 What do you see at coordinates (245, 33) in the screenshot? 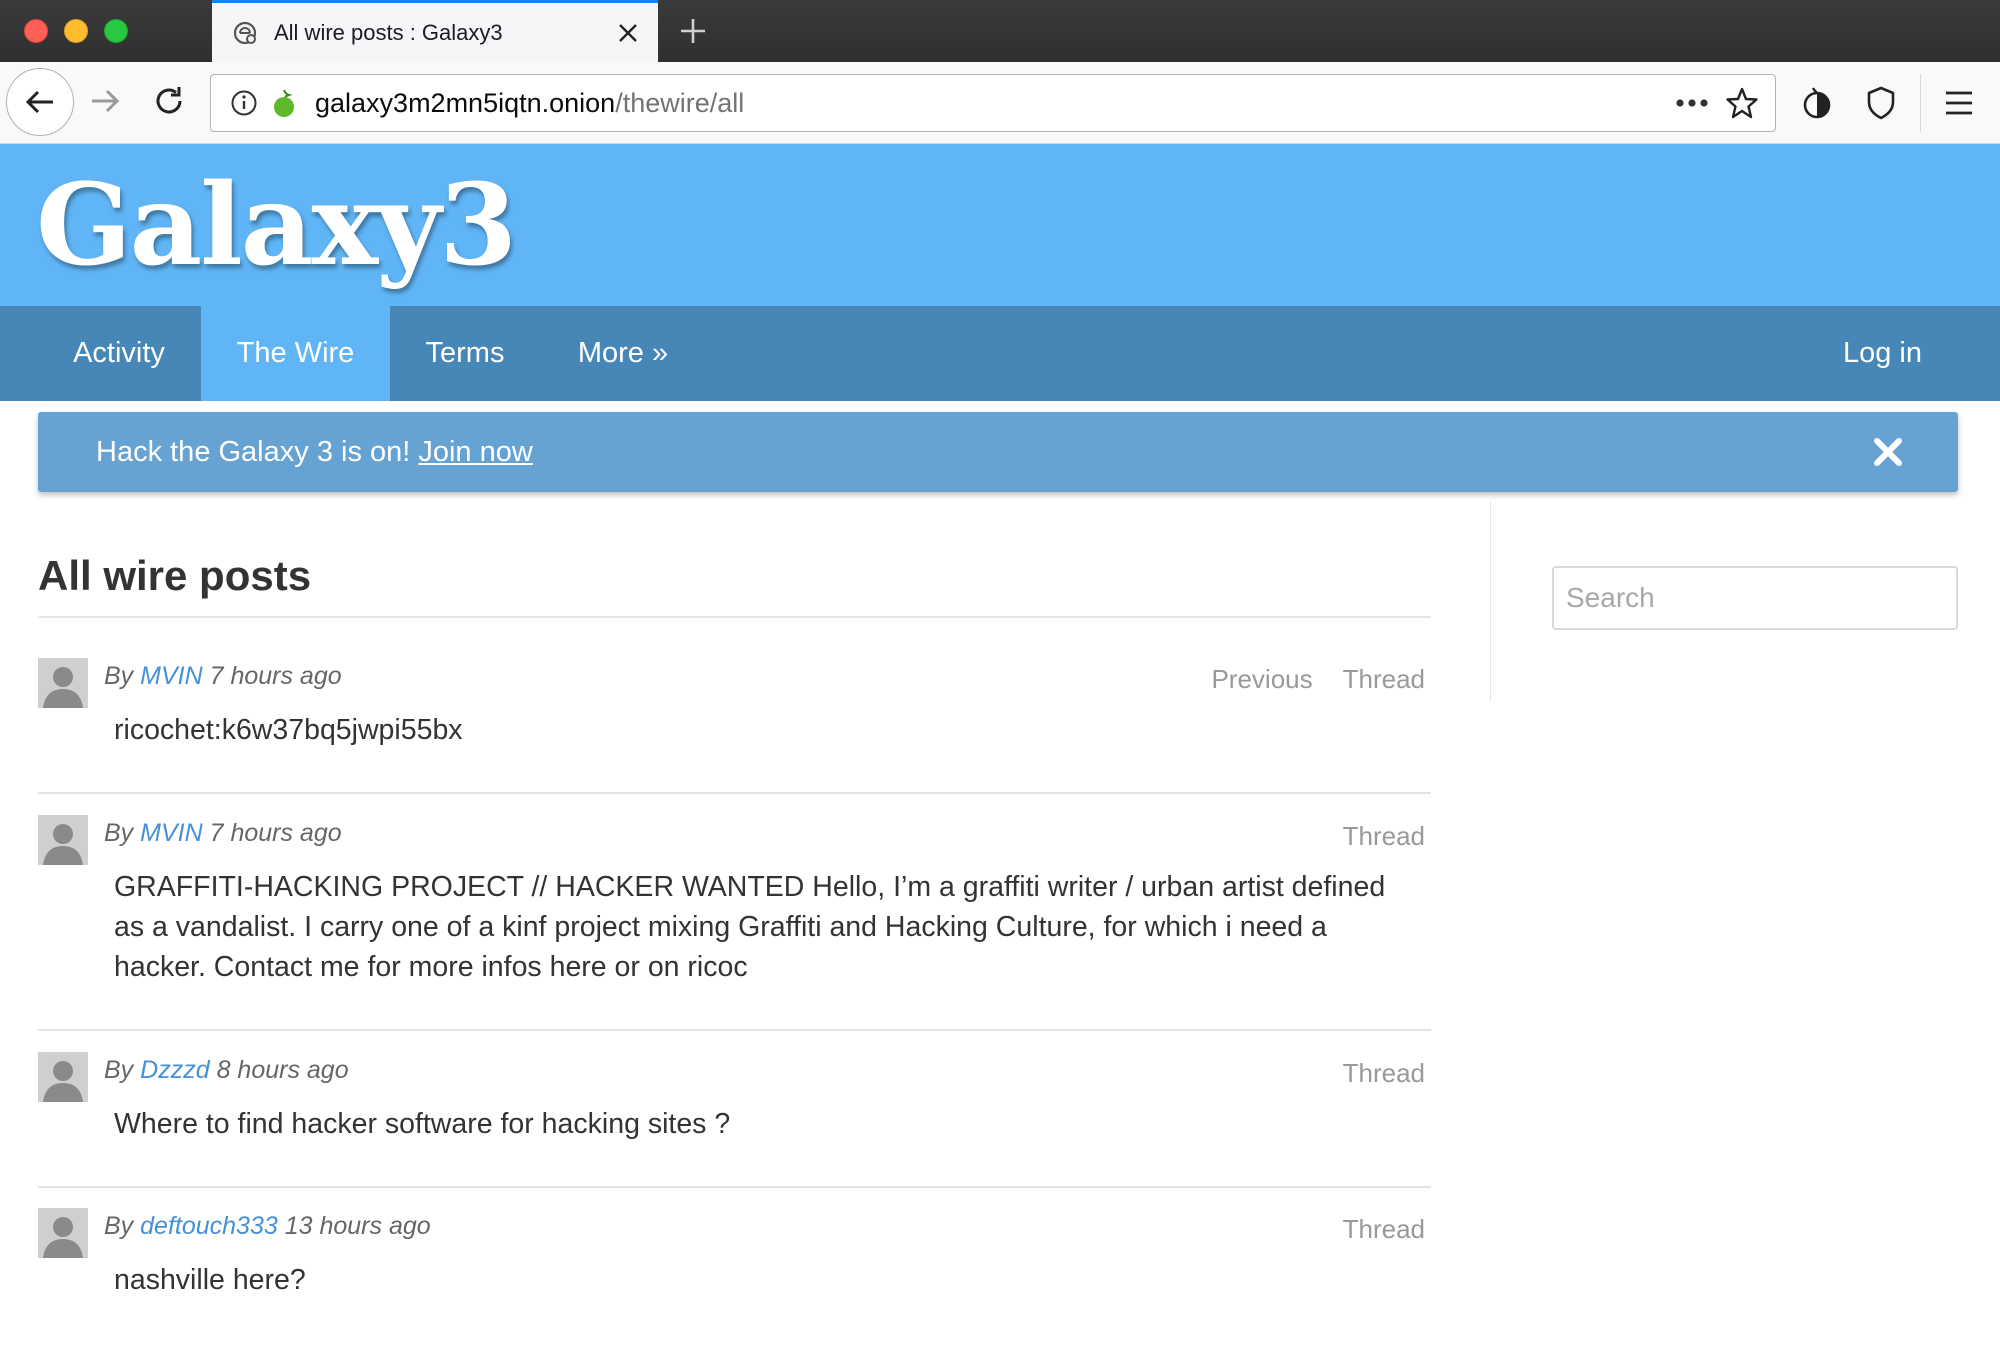
I see `site-favicon-icon` at bounding box center [245, 33].